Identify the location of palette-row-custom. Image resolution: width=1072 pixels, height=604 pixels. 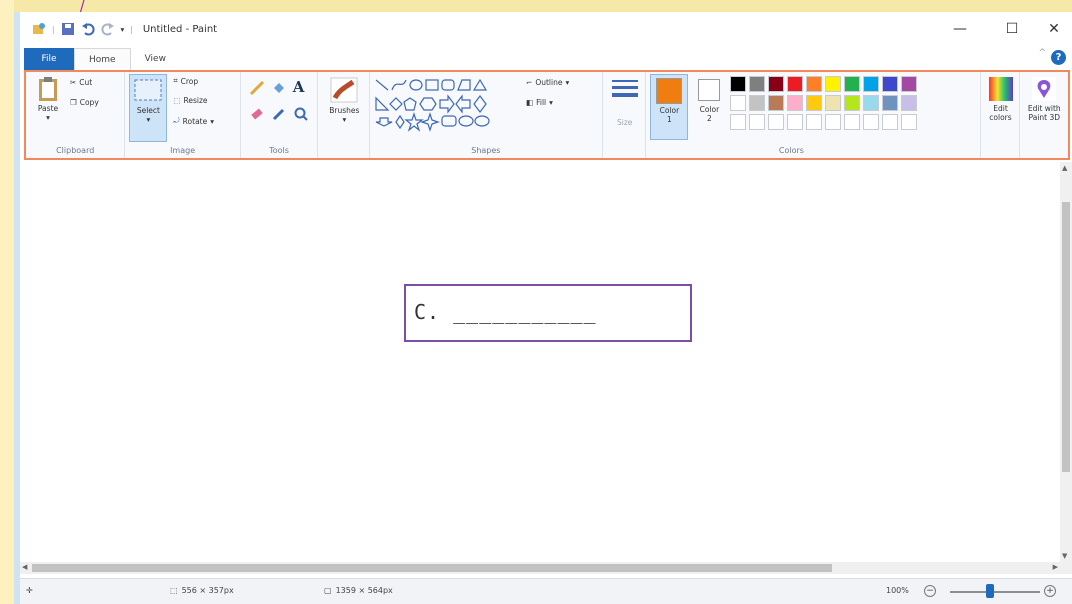
(824, 122).